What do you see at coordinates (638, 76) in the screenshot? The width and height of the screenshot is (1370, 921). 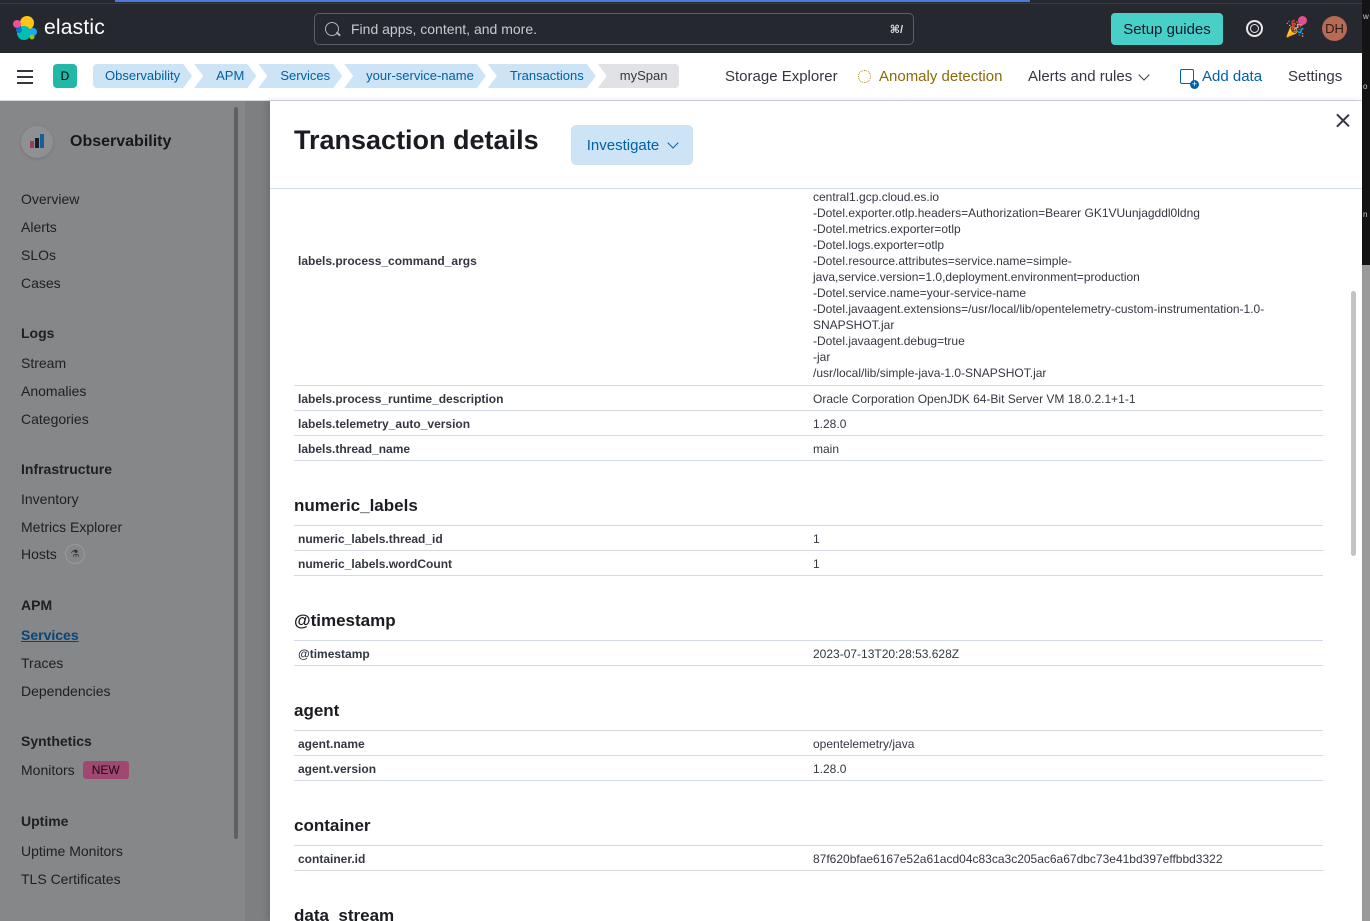 I see `breadcrumb-current: mySpan` at bounding box center [638, 76].